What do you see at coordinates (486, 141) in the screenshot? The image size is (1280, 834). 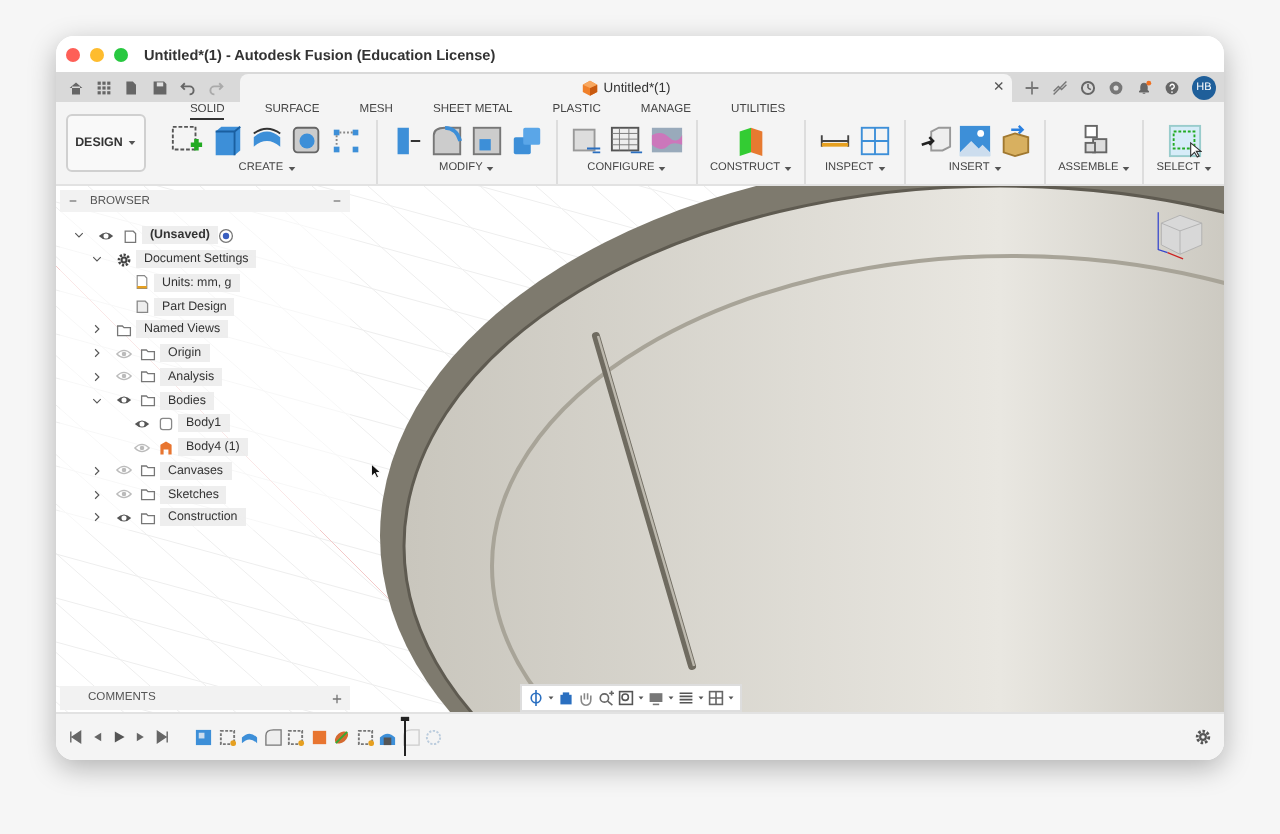 I see `shell-icon` at bounding box center [486, 141].